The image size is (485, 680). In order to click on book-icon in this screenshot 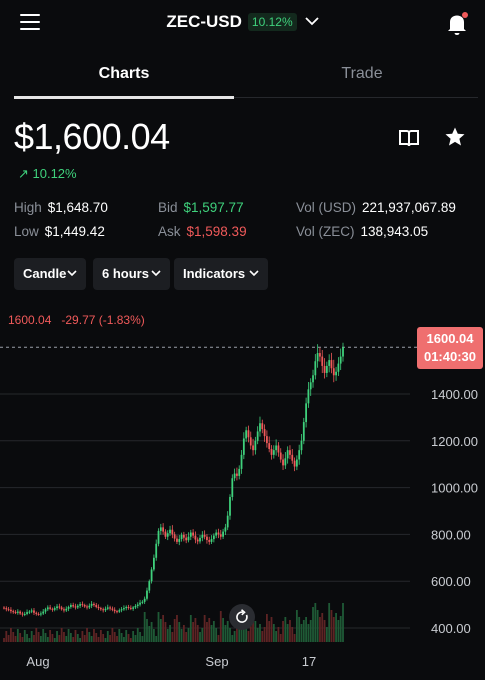, I will do `click(409, 140)`.